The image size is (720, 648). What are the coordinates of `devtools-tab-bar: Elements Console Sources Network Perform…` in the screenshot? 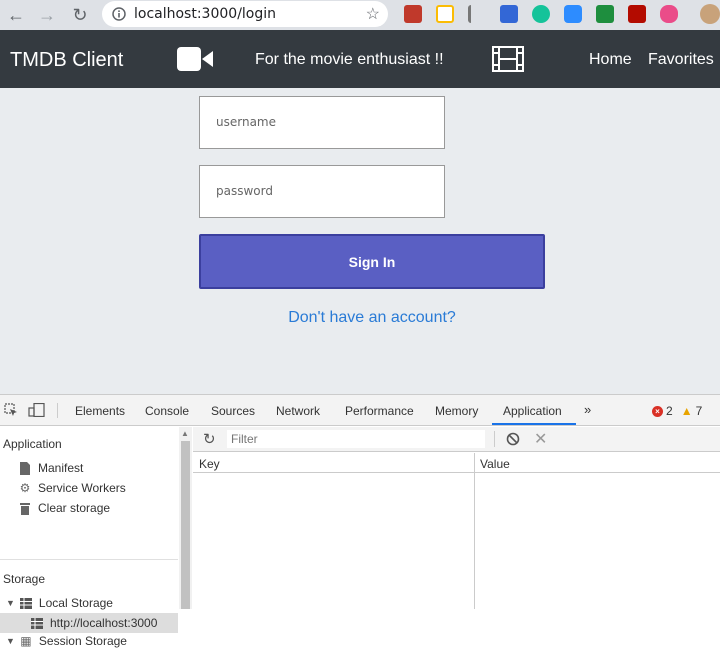 It's located at (360, 410).